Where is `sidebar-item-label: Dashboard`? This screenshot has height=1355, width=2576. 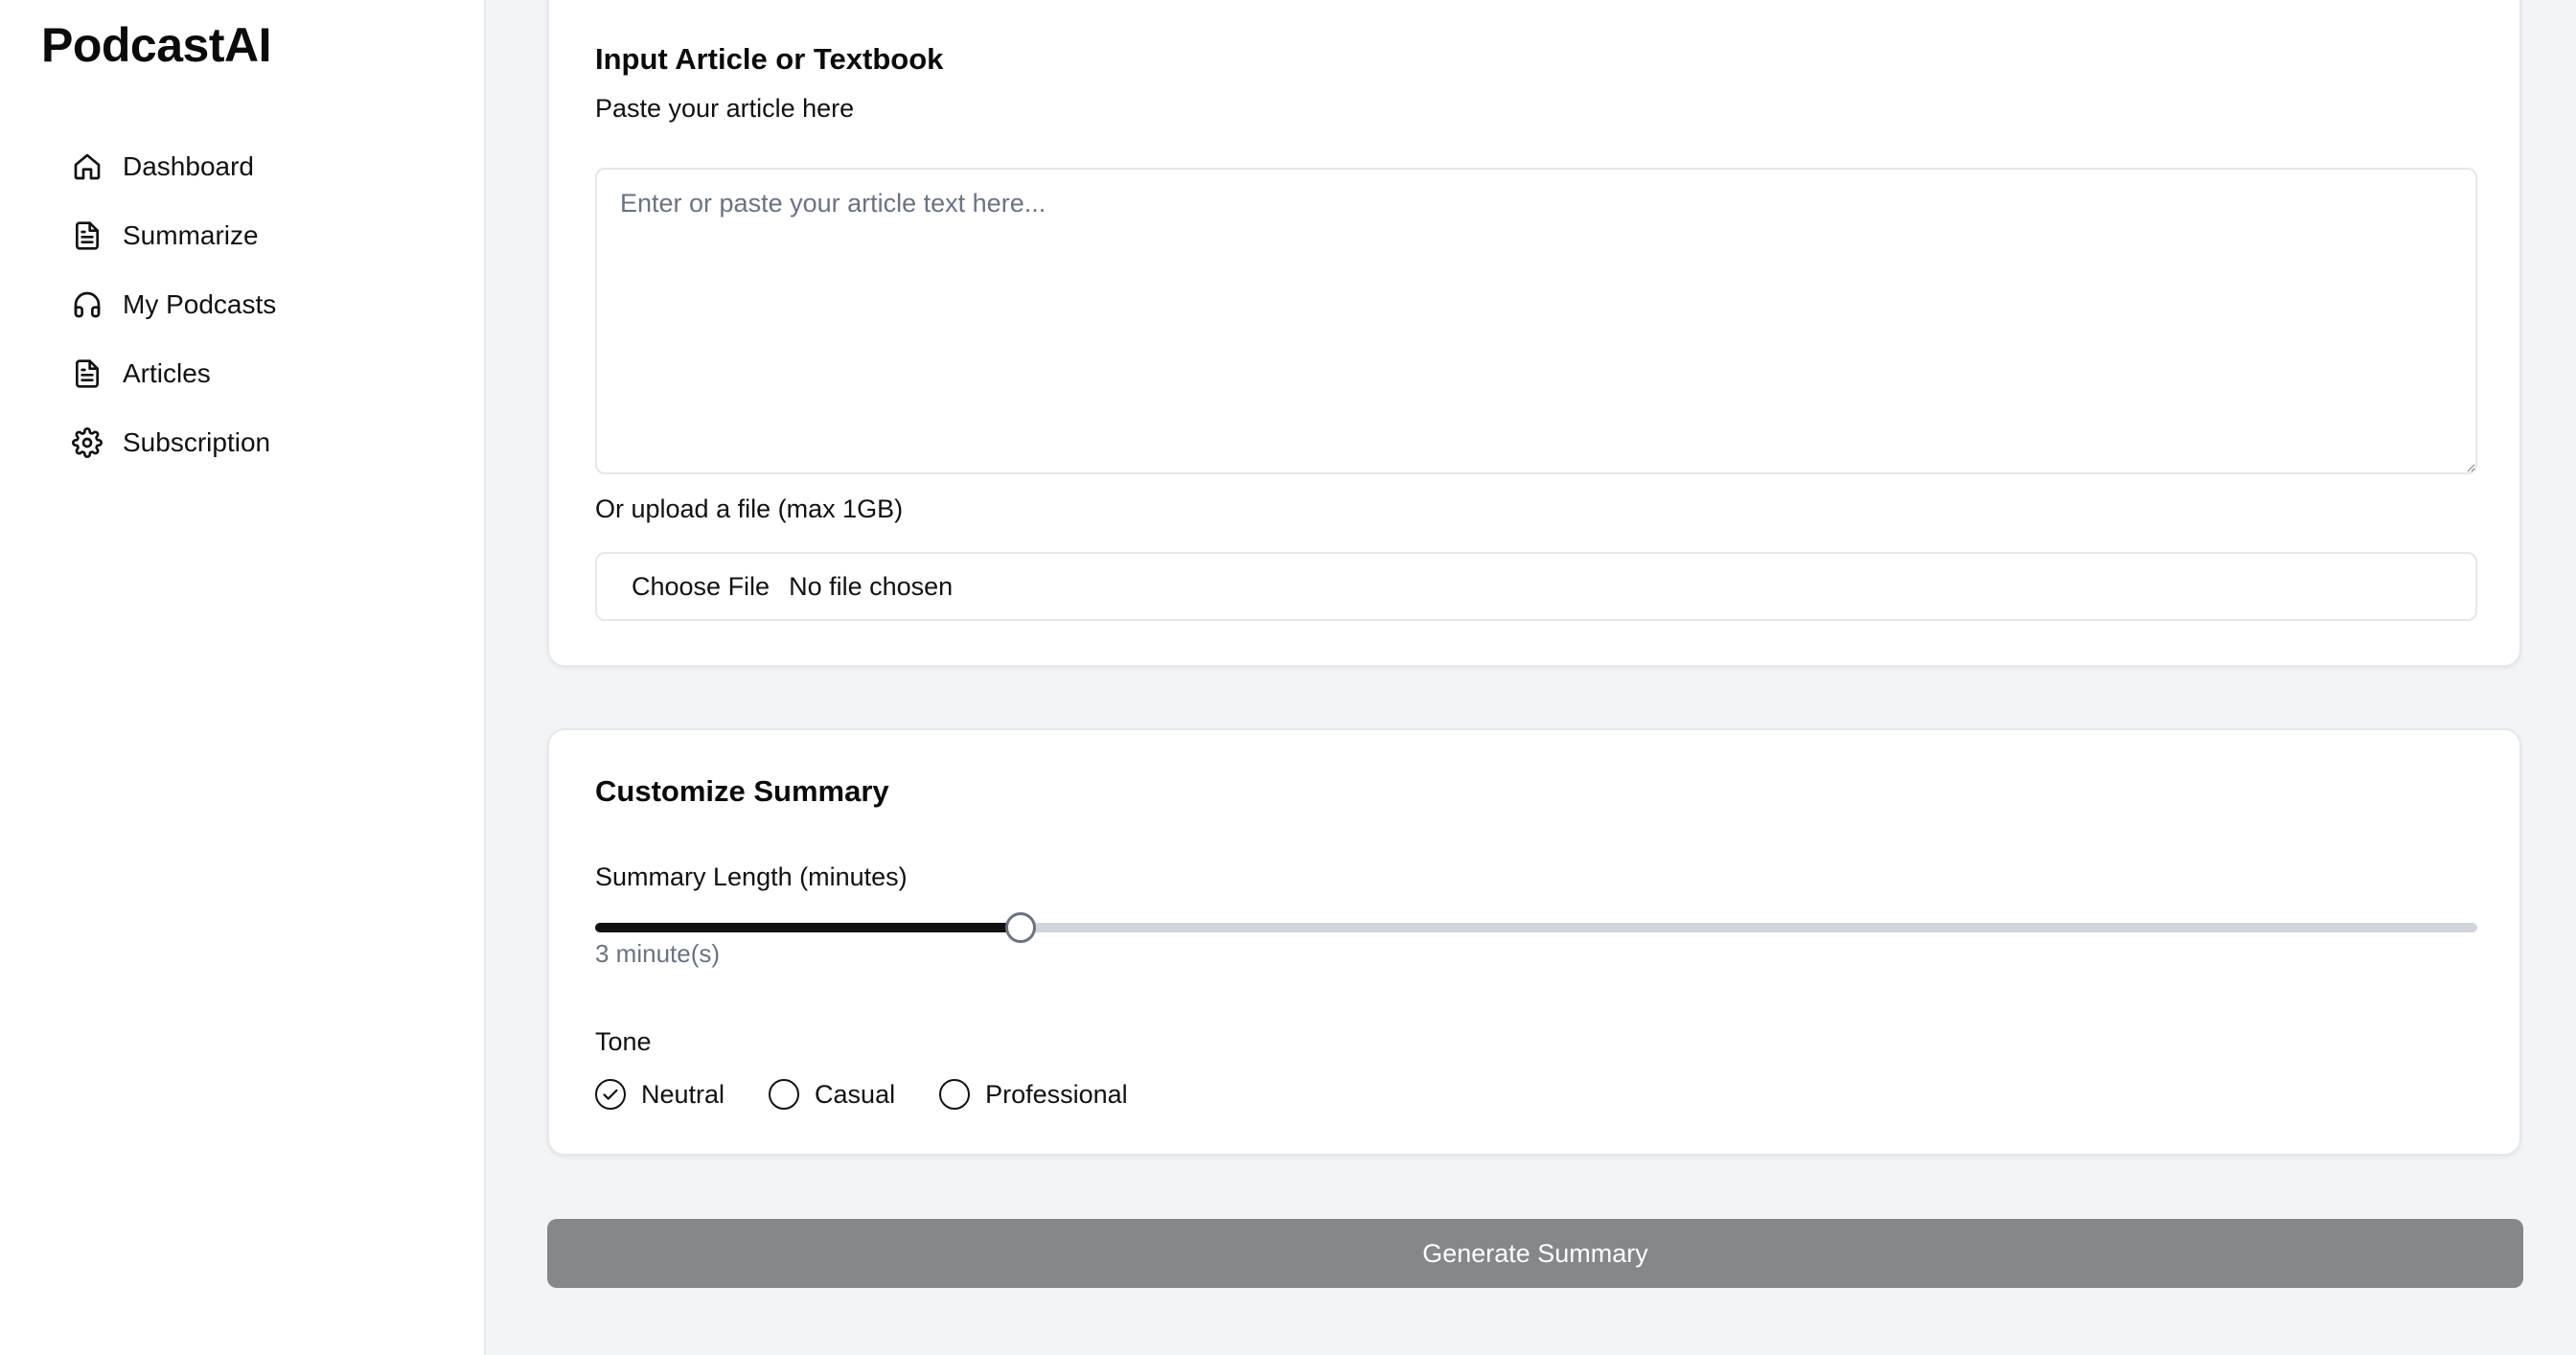
sidebar-item-label: Dashboard is located at coordinates (188, 166).